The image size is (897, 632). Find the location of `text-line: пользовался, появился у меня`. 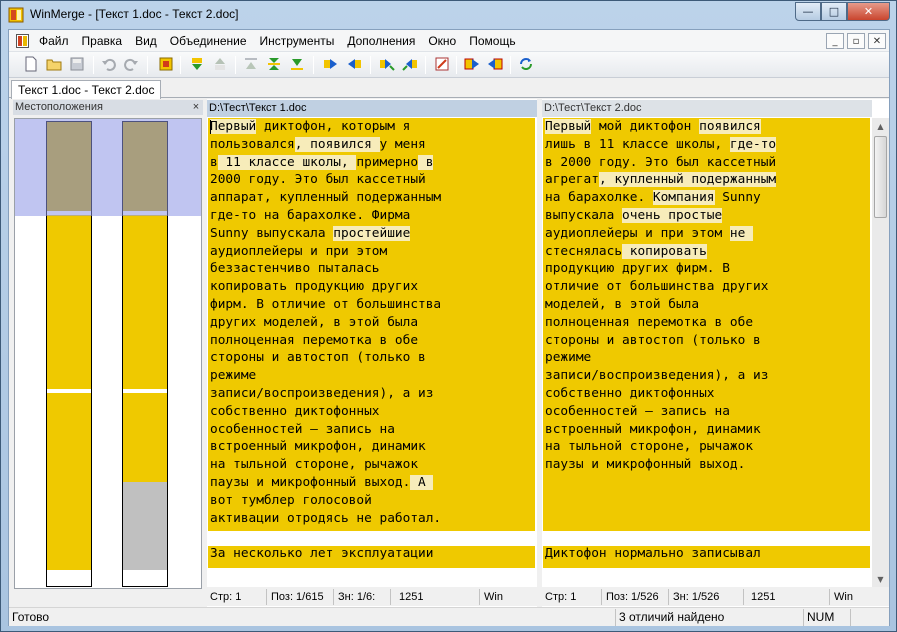

text-line: пользовался, появился у меня is located at coordinates (372, 145).